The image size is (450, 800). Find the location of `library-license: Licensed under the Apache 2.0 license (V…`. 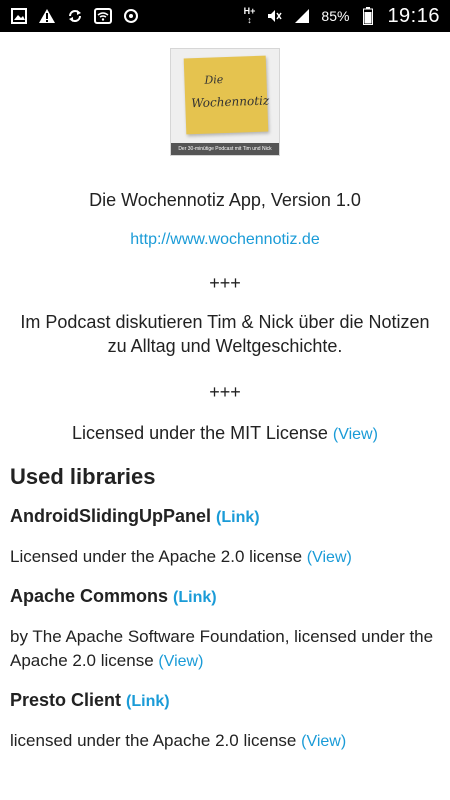

library-license: Licensed under the Apache 2.0 license (V… is located at coordinates (225, 557).